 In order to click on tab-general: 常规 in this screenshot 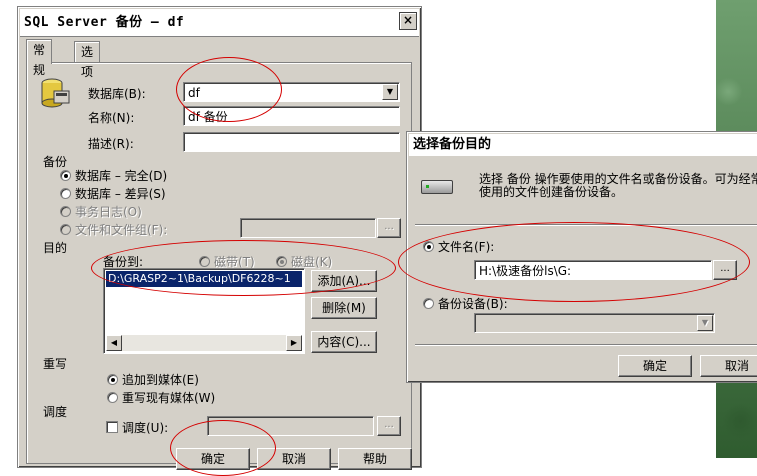, I will do `click(39, 58)`.